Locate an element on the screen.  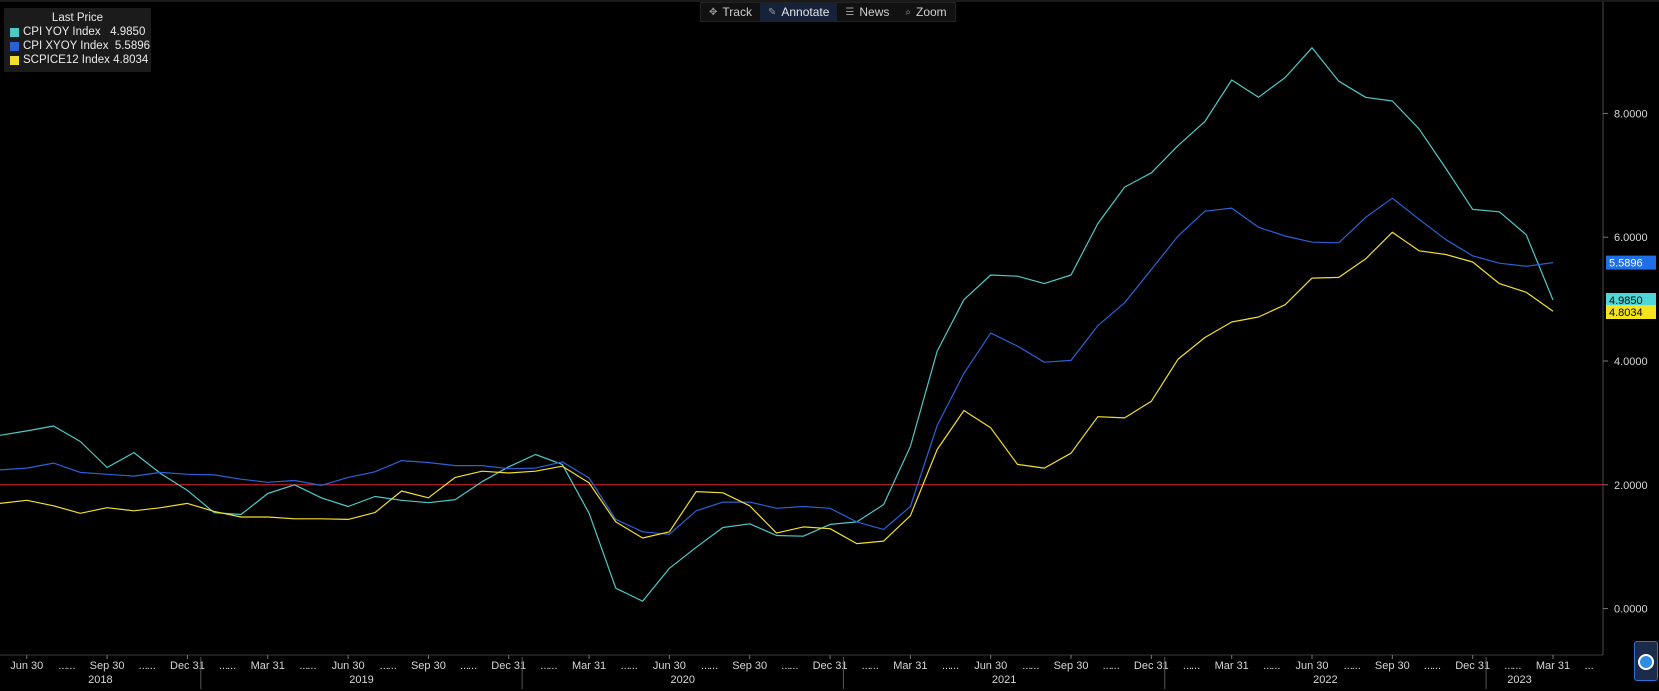
legend-item-cpi-yoy: CPI YOY Index 4.9850 is located at coordinates (77, 32).